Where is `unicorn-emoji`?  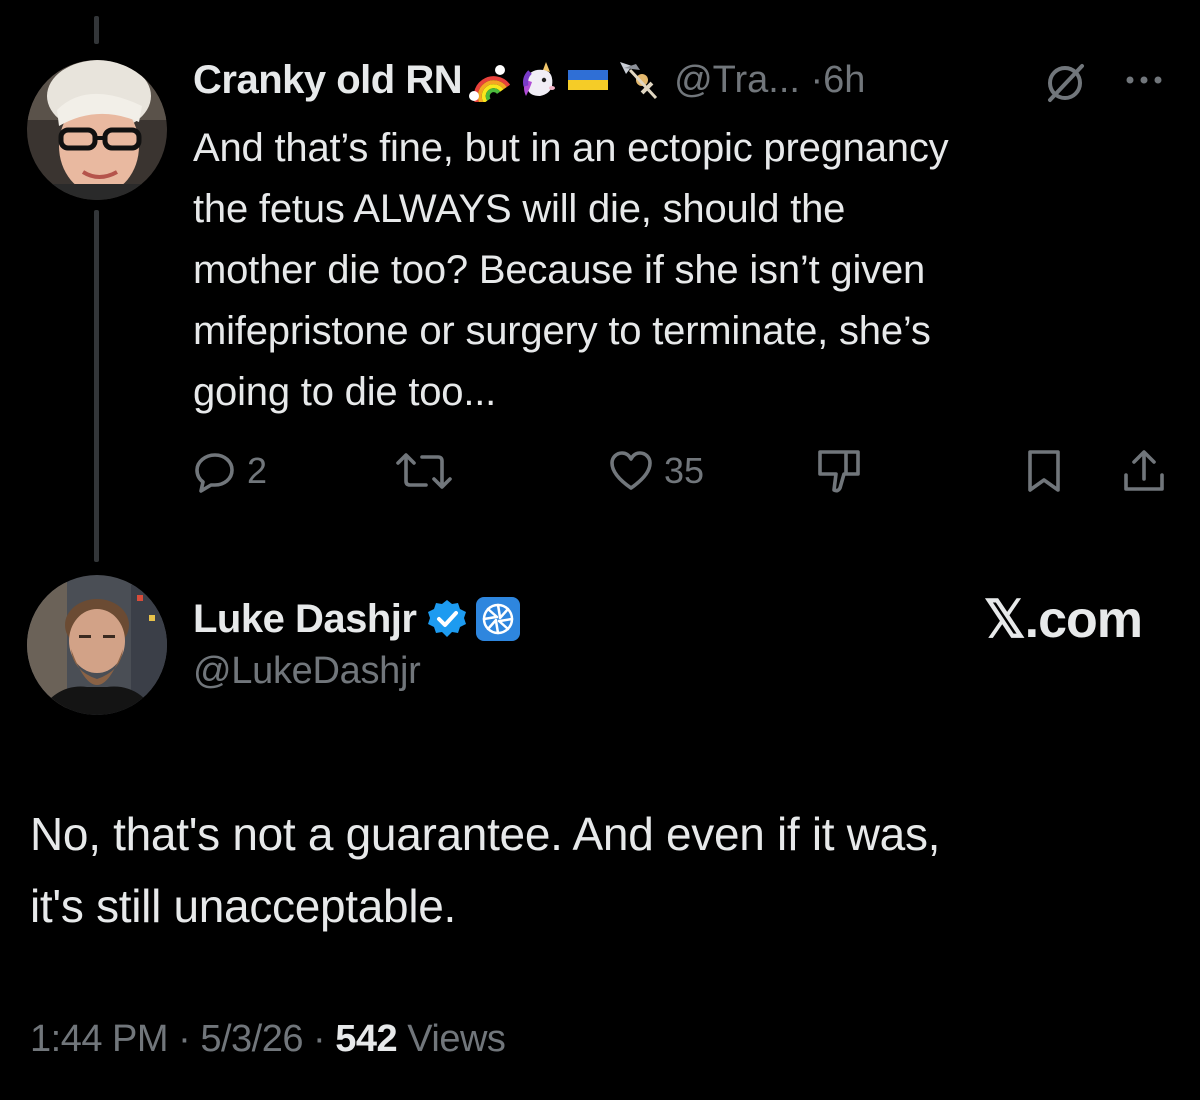
unicorn-emoji is located at coordinates (539, 79).